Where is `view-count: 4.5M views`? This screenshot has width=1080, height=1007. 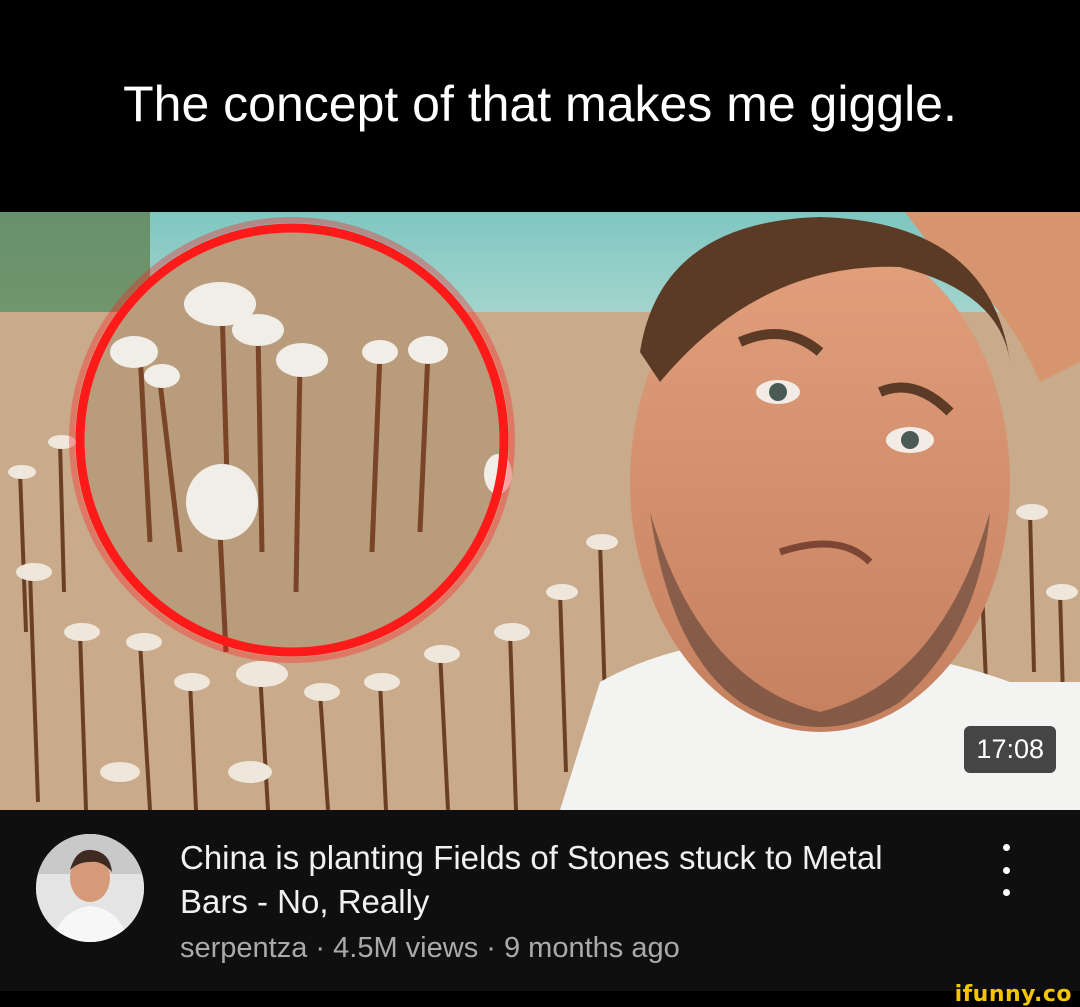 view-count: 4.5M views is located at coordinates (406, 948).